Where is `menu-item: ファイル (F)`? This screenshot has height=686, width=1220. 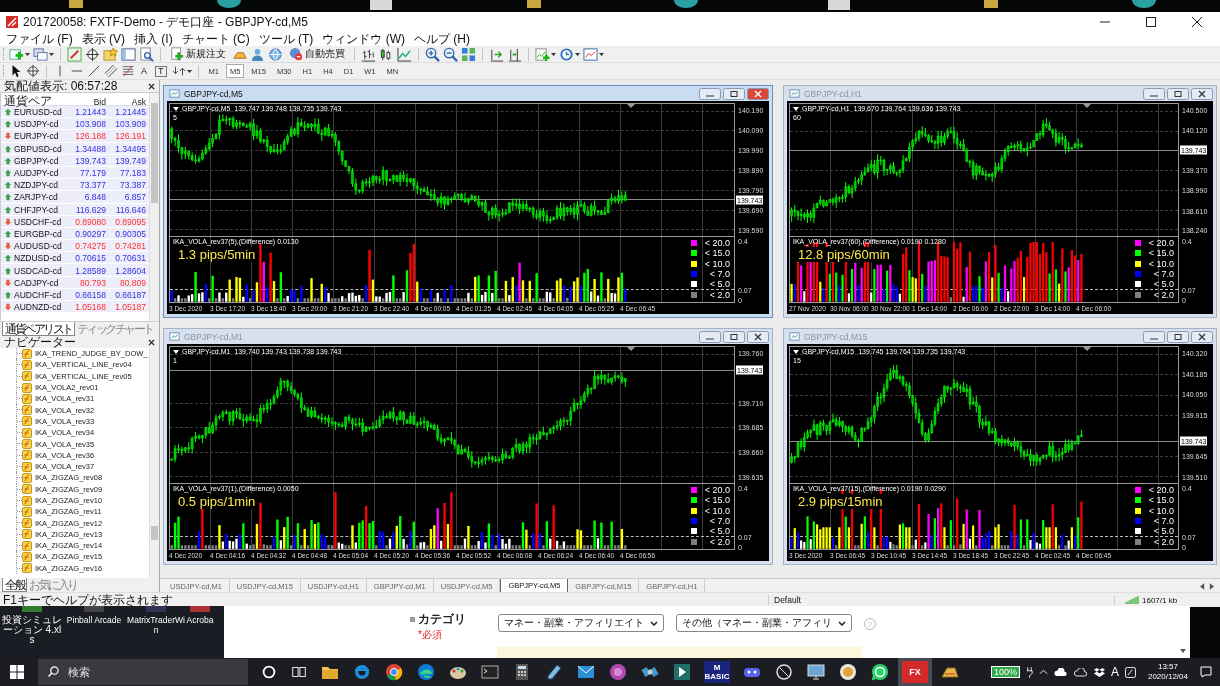 menu-item: ファイル (F) is located at coordinates (39, 39).